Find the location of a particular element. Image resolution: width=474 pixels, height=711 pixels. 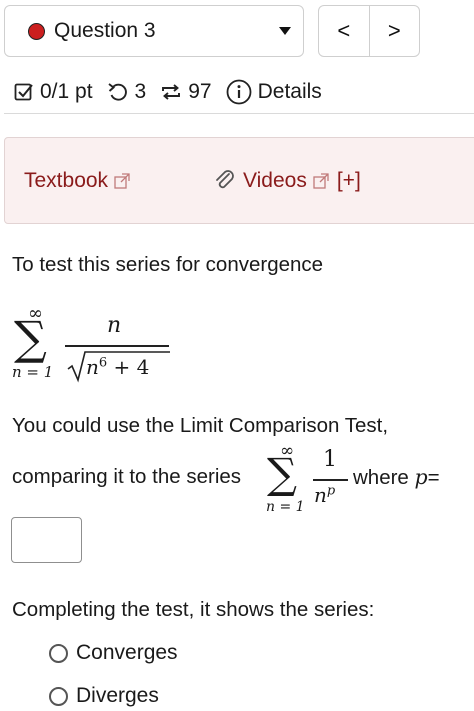

question-label: Question 3 is located at coordinates (105, 30).